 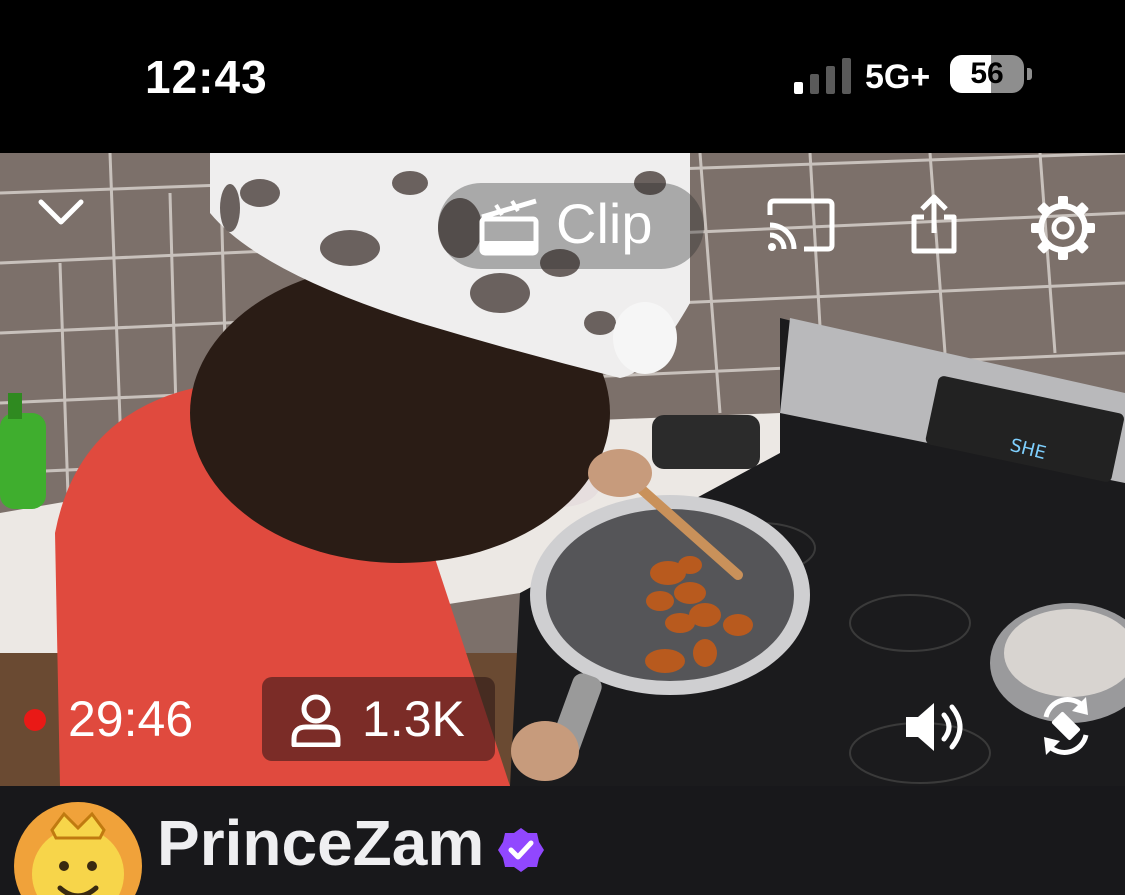 What do you see at coordinates (1066, 726) in the screenshot?
I see `rotate-icon` at bounding box center [1066, 726].